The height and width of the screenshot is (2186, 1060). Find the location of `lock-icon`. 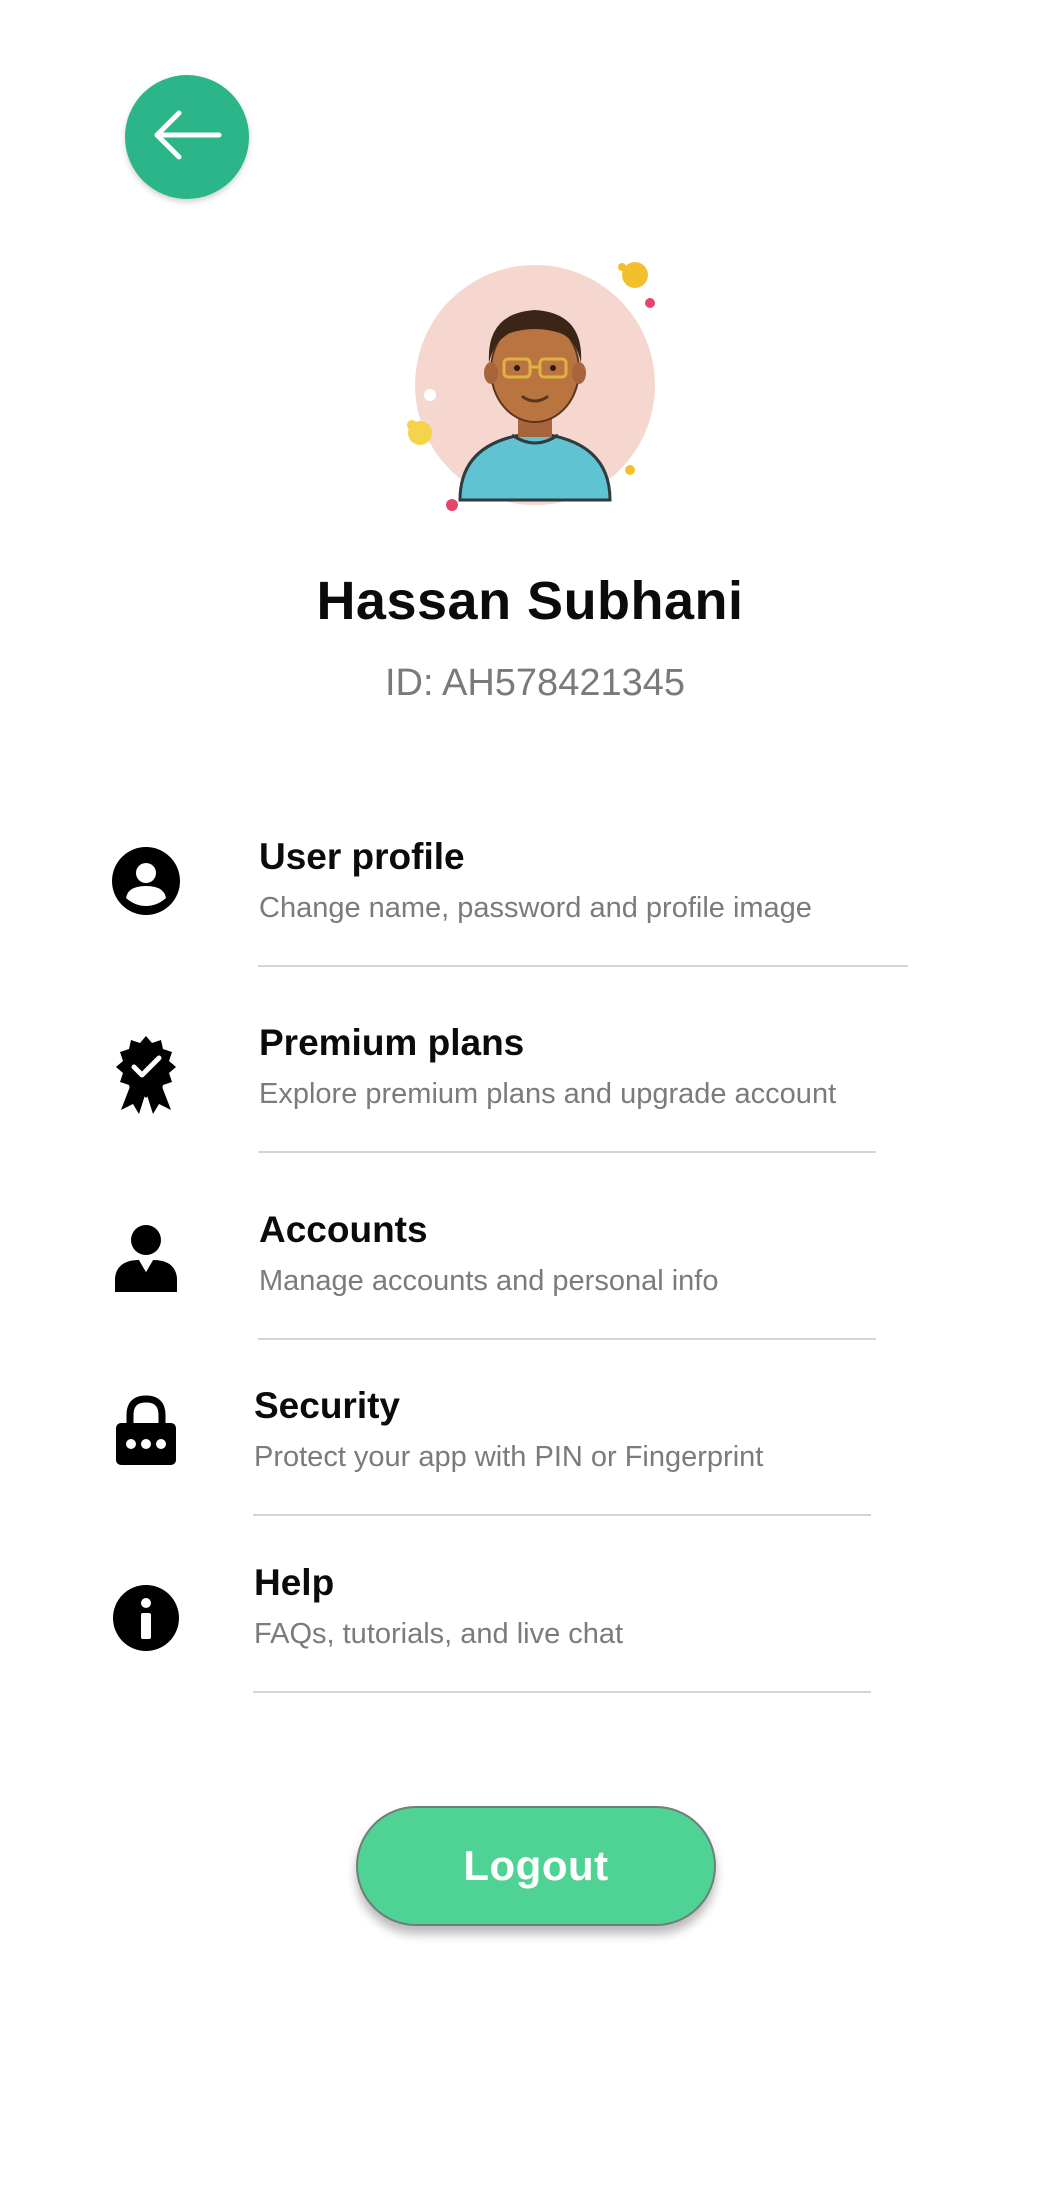

lock-icon is located at coordinates (146, 1430).